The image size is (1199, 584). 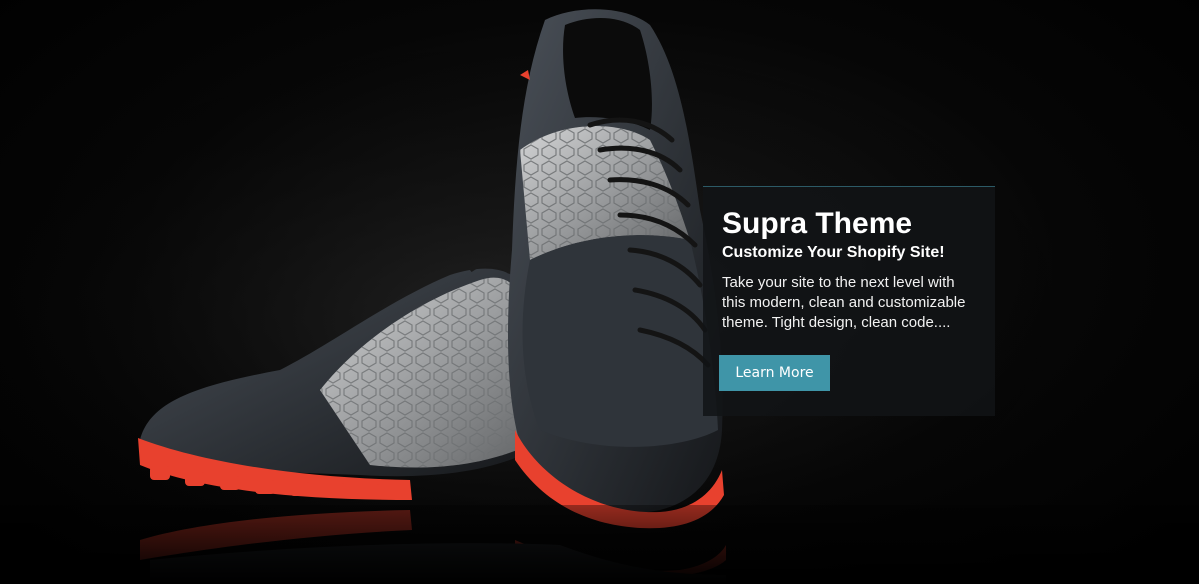 I want to click on slide-title: Supra Theme, so click(x=817, y=223).